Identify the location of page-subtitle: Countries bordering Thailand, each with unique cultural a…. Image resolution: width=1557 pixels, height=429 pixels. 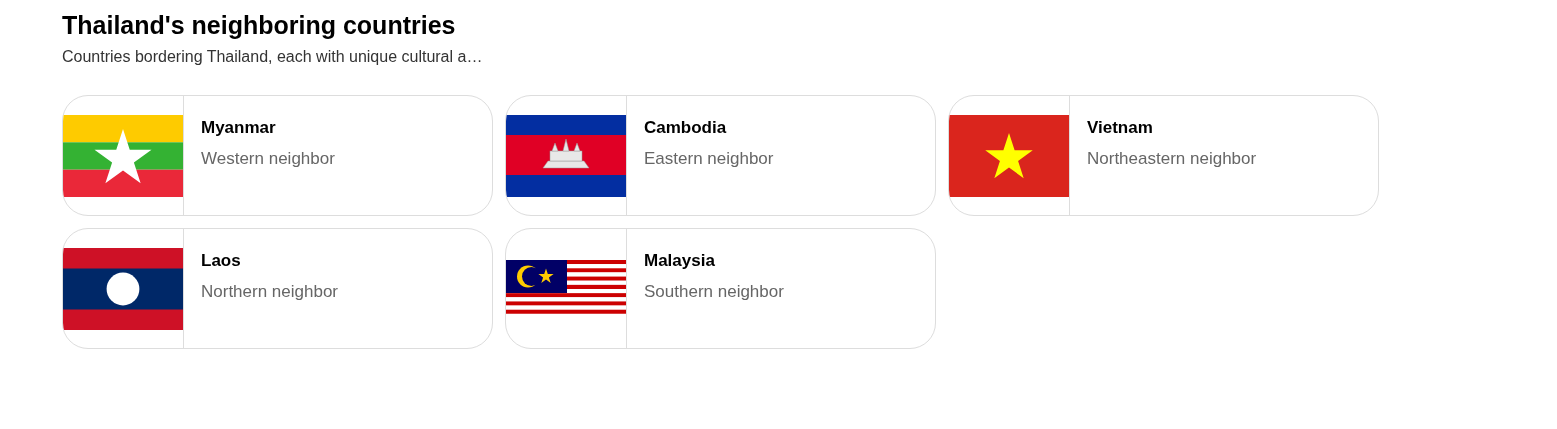
(273, 57).